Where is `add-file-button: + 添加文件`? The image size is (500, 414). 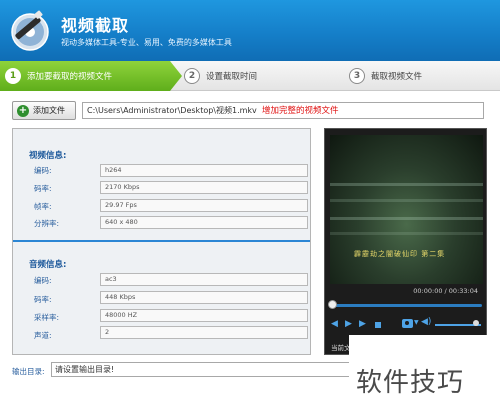
add-file-button: + 添加文件 is located at coordinates (44, 110).